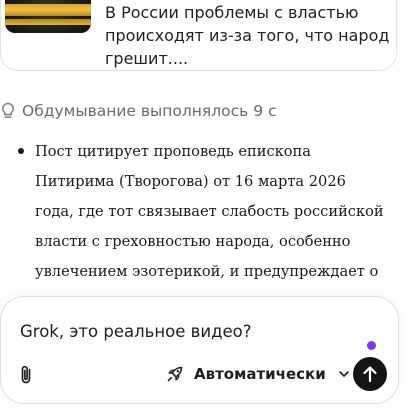 This screenshot has width=409, height=413. I want to click on thinking-status: Обдумывание выполнялось 9 с, so click(138, 111).